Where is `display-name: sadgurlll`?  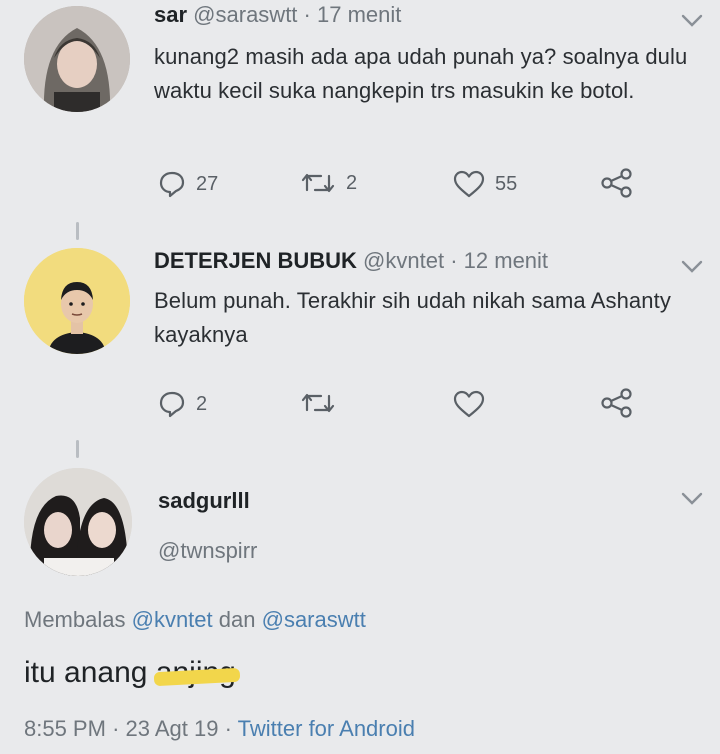 display-name: sadgurlll is located at coordinates (204, 501).